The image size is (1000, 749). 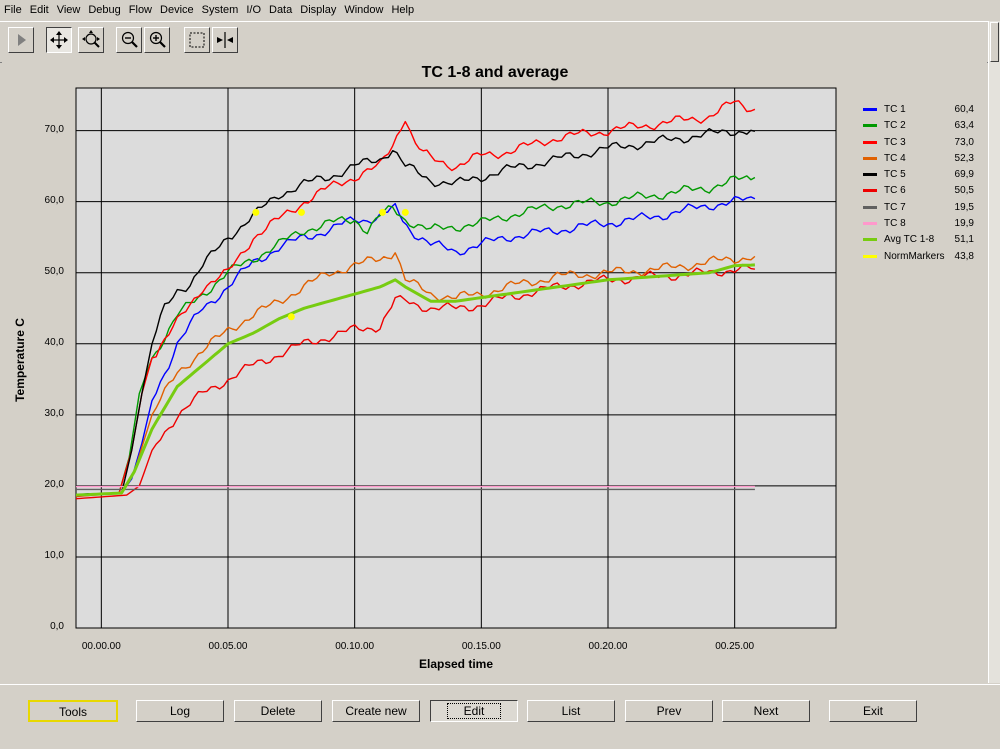 I want to click on legend-entry-normmarkers: NormMarkers 43,8, so click(x=924, y=257).